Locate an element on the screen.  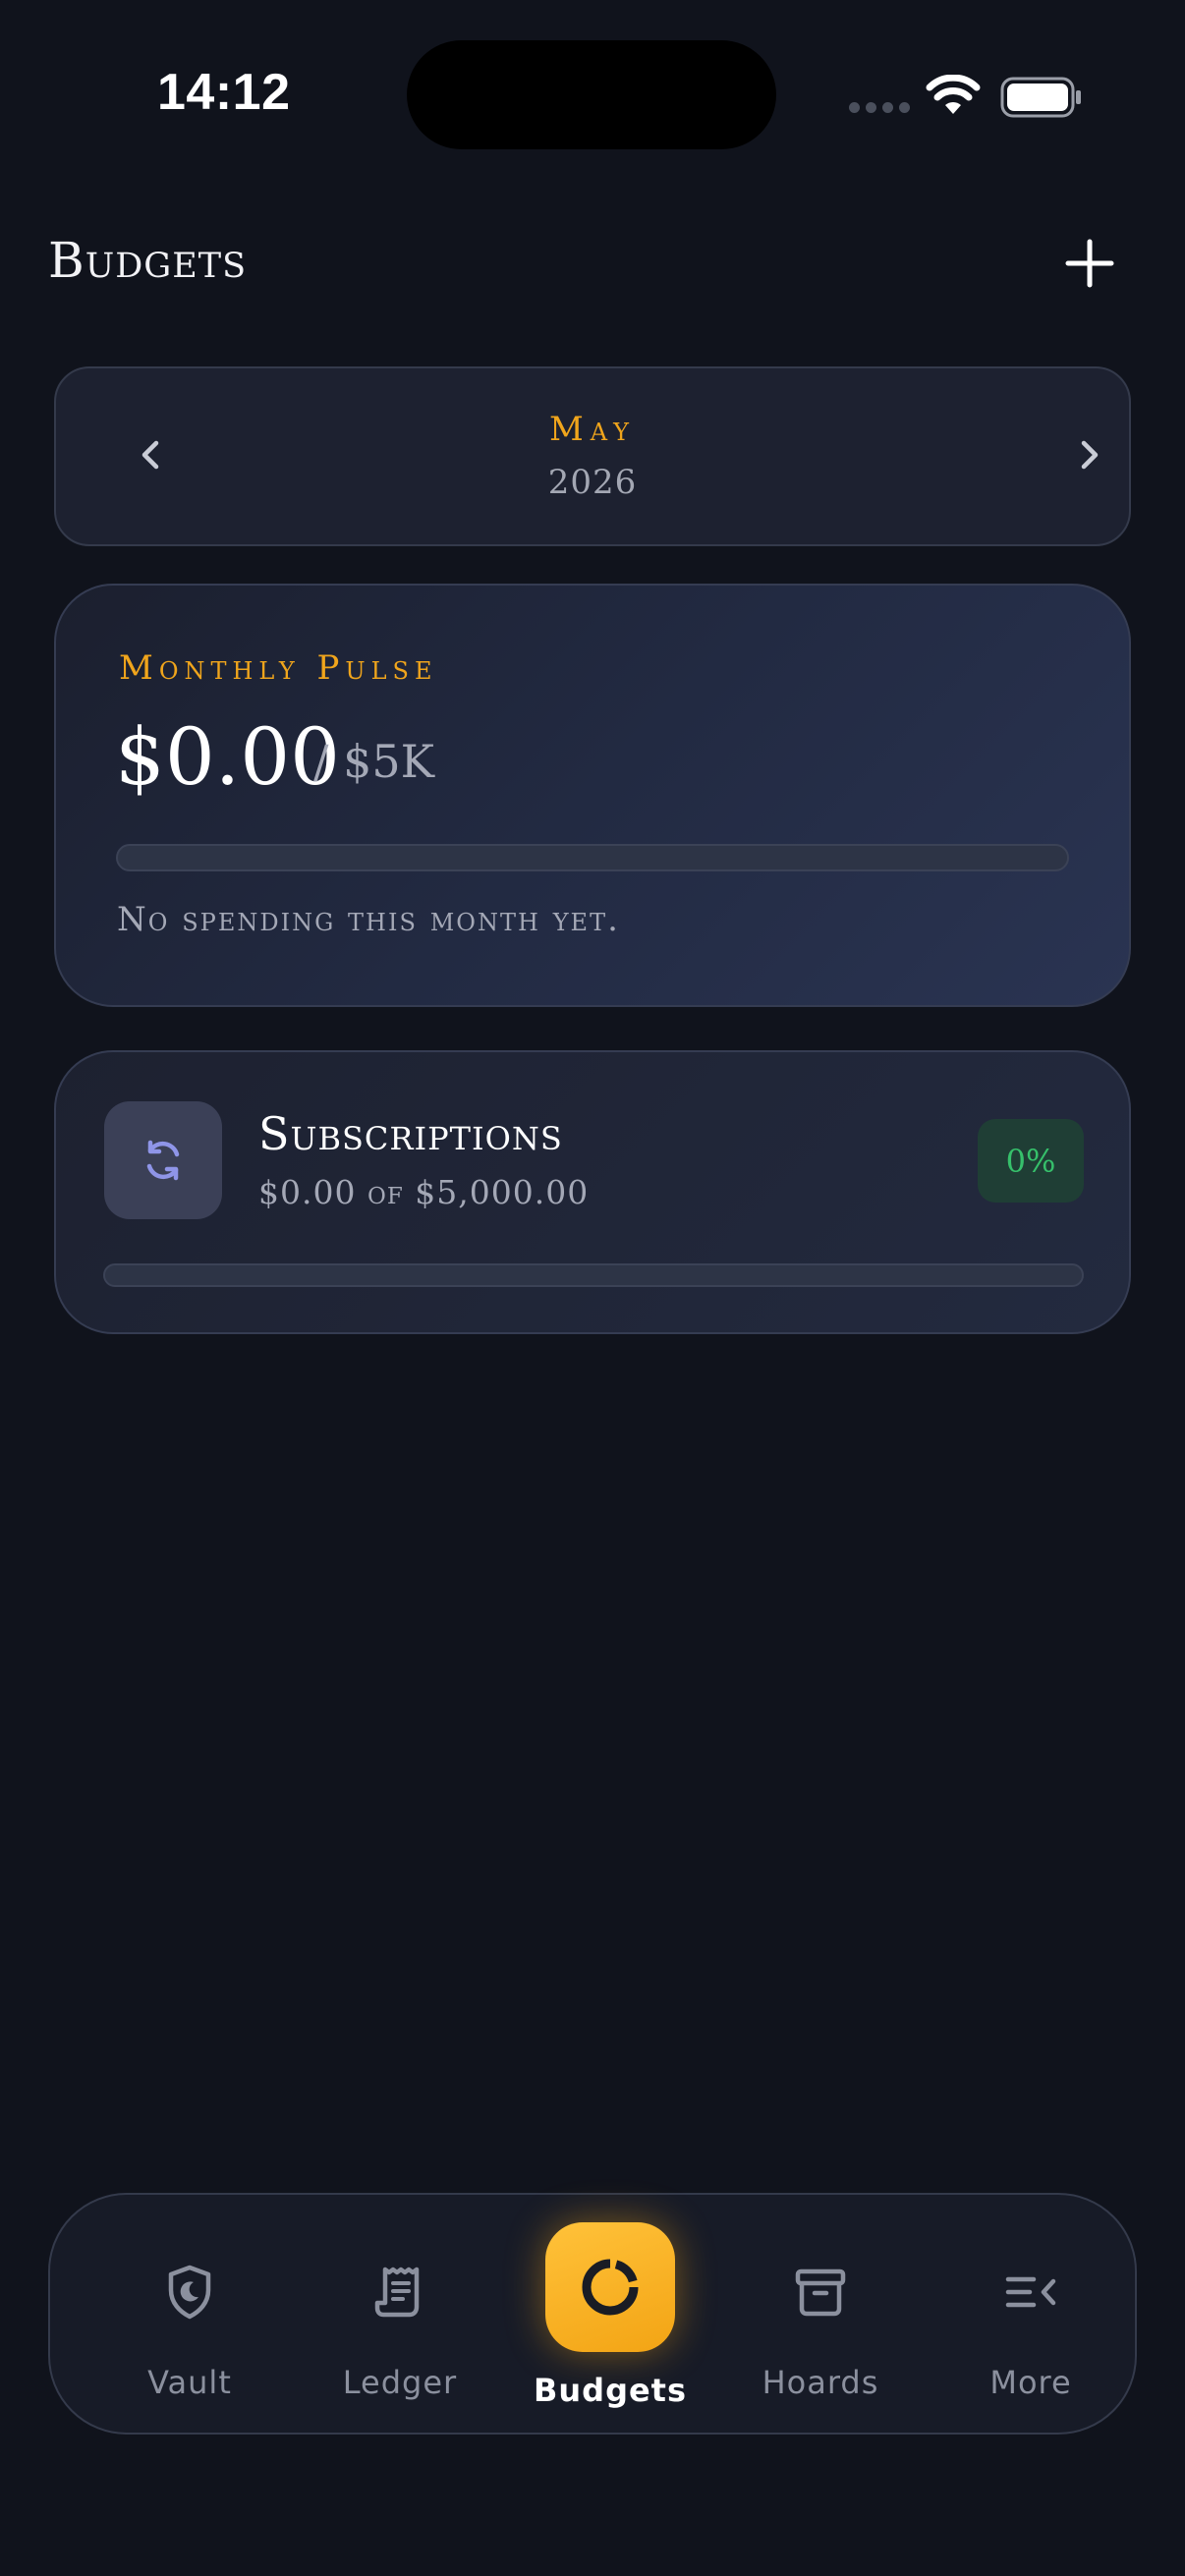
tab-budgets: Budgets is located at coordinates (610, 2315).